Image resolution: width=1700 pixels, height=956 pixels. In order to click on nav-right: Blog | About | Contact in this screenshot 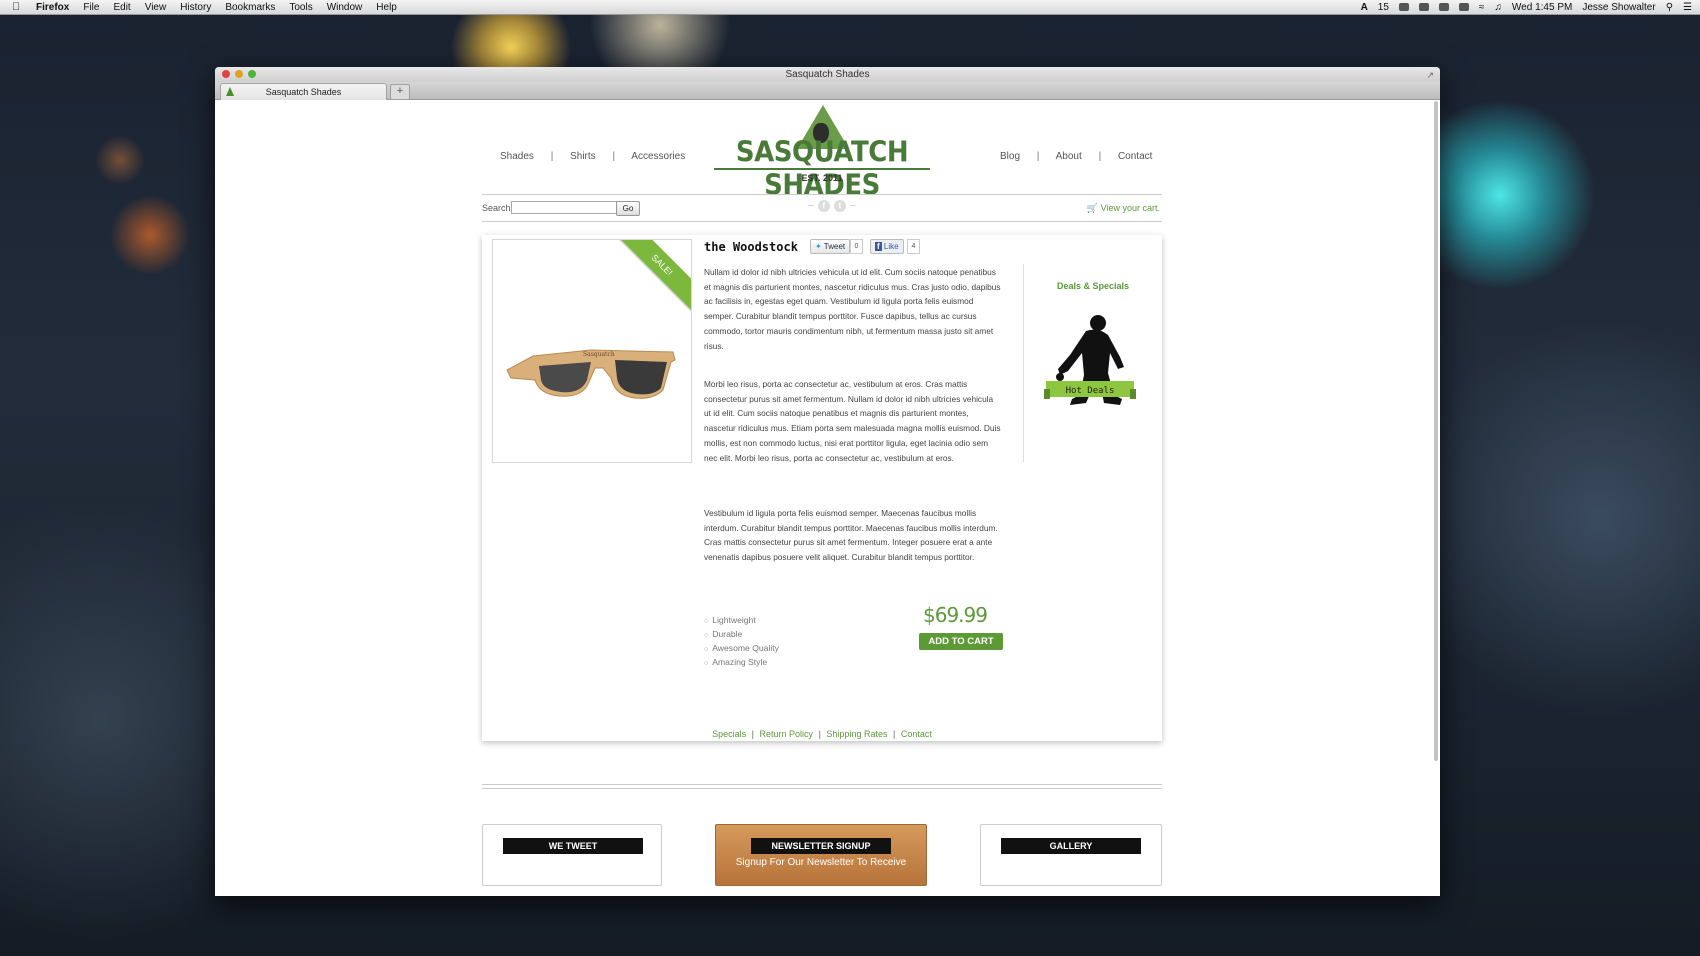, I will do `click(1076, 156)`.